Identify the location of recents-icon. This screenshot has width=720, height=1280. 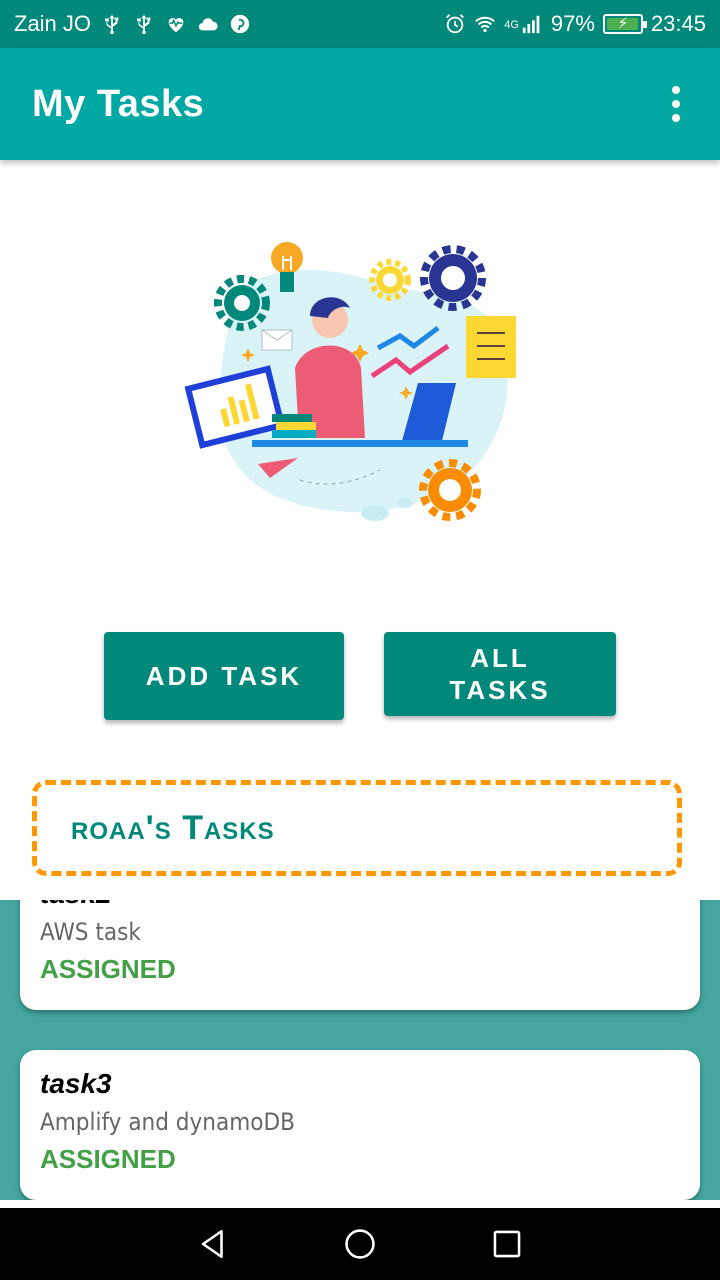
(507, 1244).